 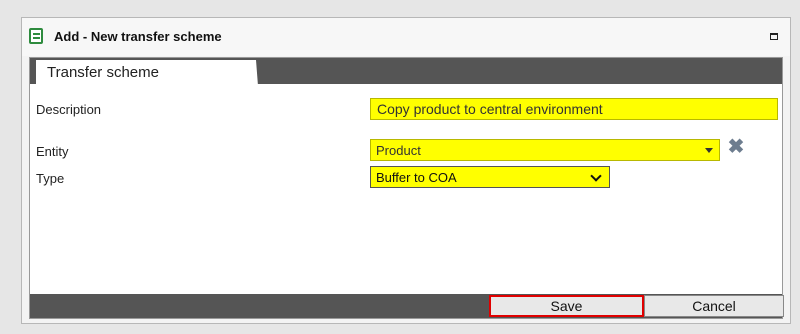 What do you see at coordinates (69, 109) in the screenshot?
I see `description-label: Description` at bounding box center [69, 109].